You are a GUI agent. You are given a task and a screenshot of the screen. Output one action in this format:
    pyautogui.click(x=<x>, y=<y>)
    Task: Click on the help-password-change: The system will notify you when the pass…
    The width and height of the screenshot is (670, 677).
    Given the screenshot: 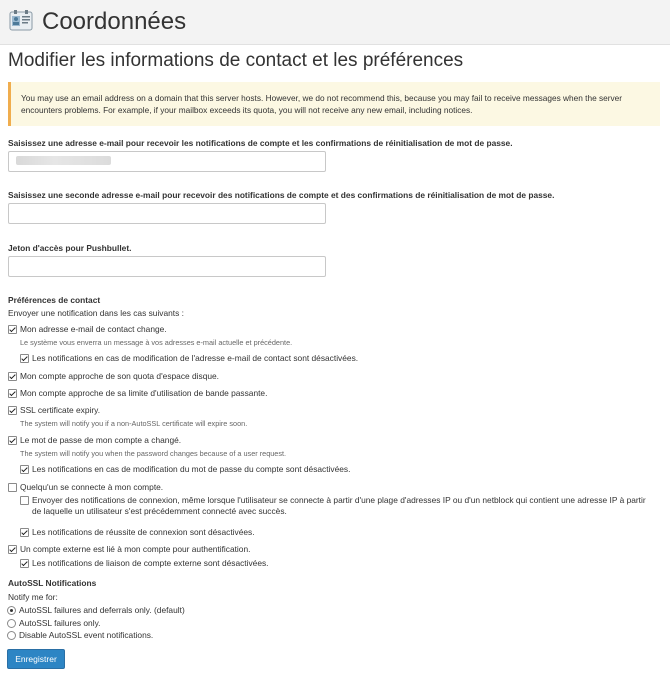 What is the action you would take?
    pyautogui.click(x=153, y=453)
    